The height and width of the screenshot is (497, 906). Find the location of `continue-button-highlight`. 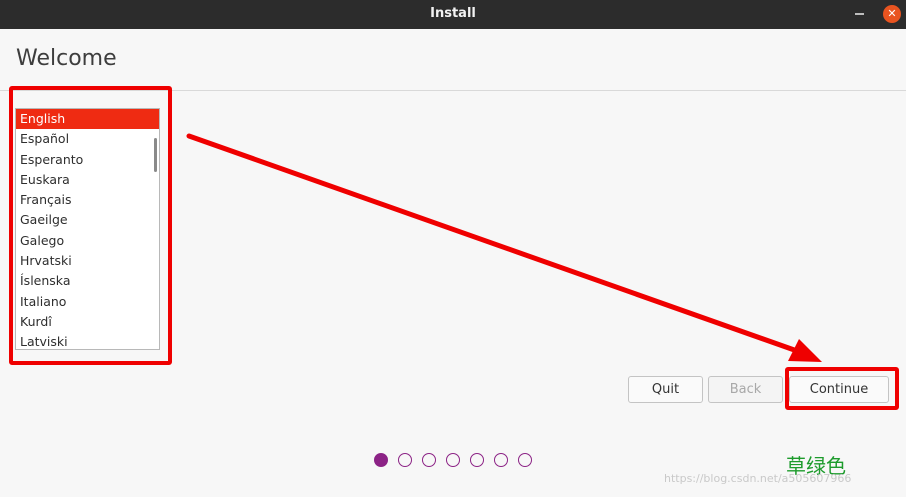

continue-button-highlight is located at coordinates (842, 388).